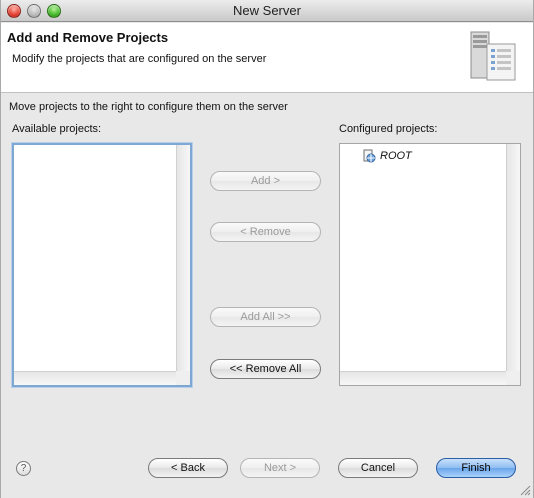  What do you see at coordinates (525, 490) in the screenshot?
I see `resize-grip-icon` at bounding box center [525, 490].